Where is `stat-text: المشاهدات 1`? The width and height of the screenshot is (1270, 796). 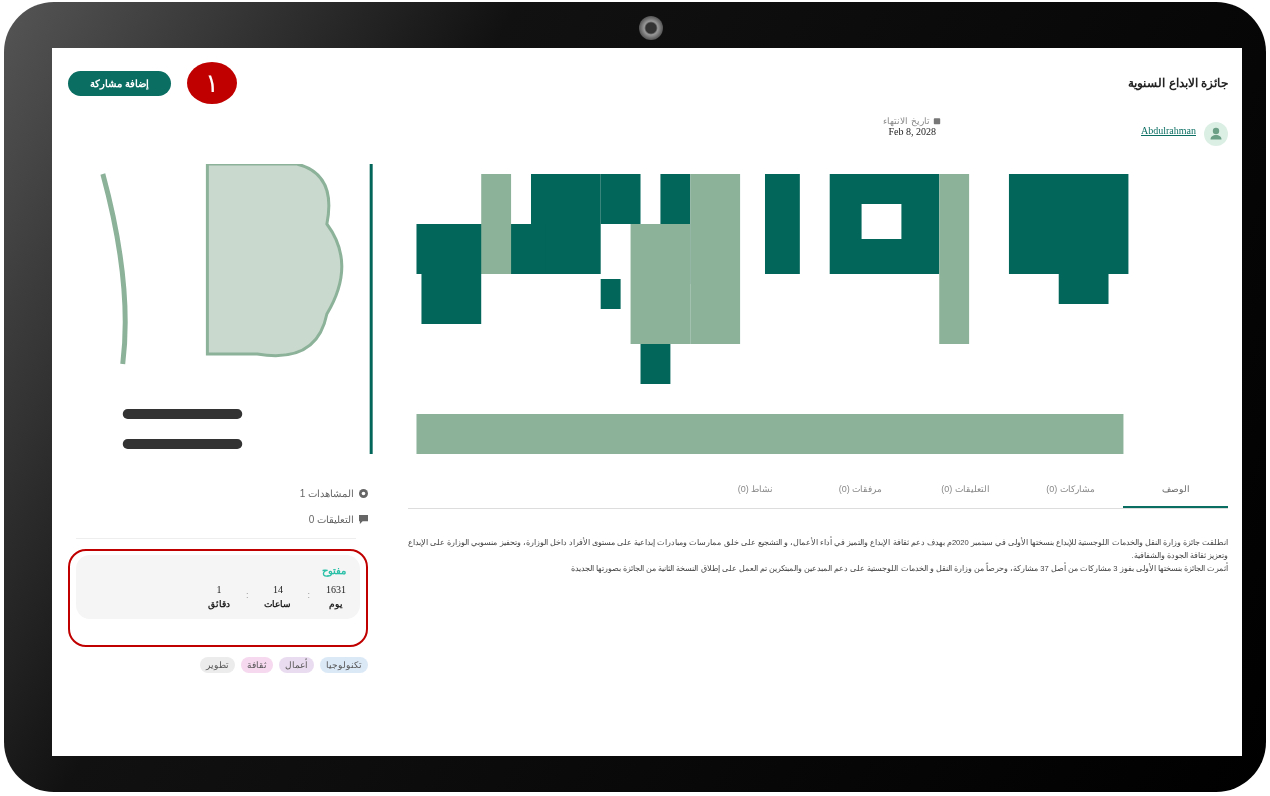
stat-text: المشاهدات 1 is located at coordinates (326, 493).